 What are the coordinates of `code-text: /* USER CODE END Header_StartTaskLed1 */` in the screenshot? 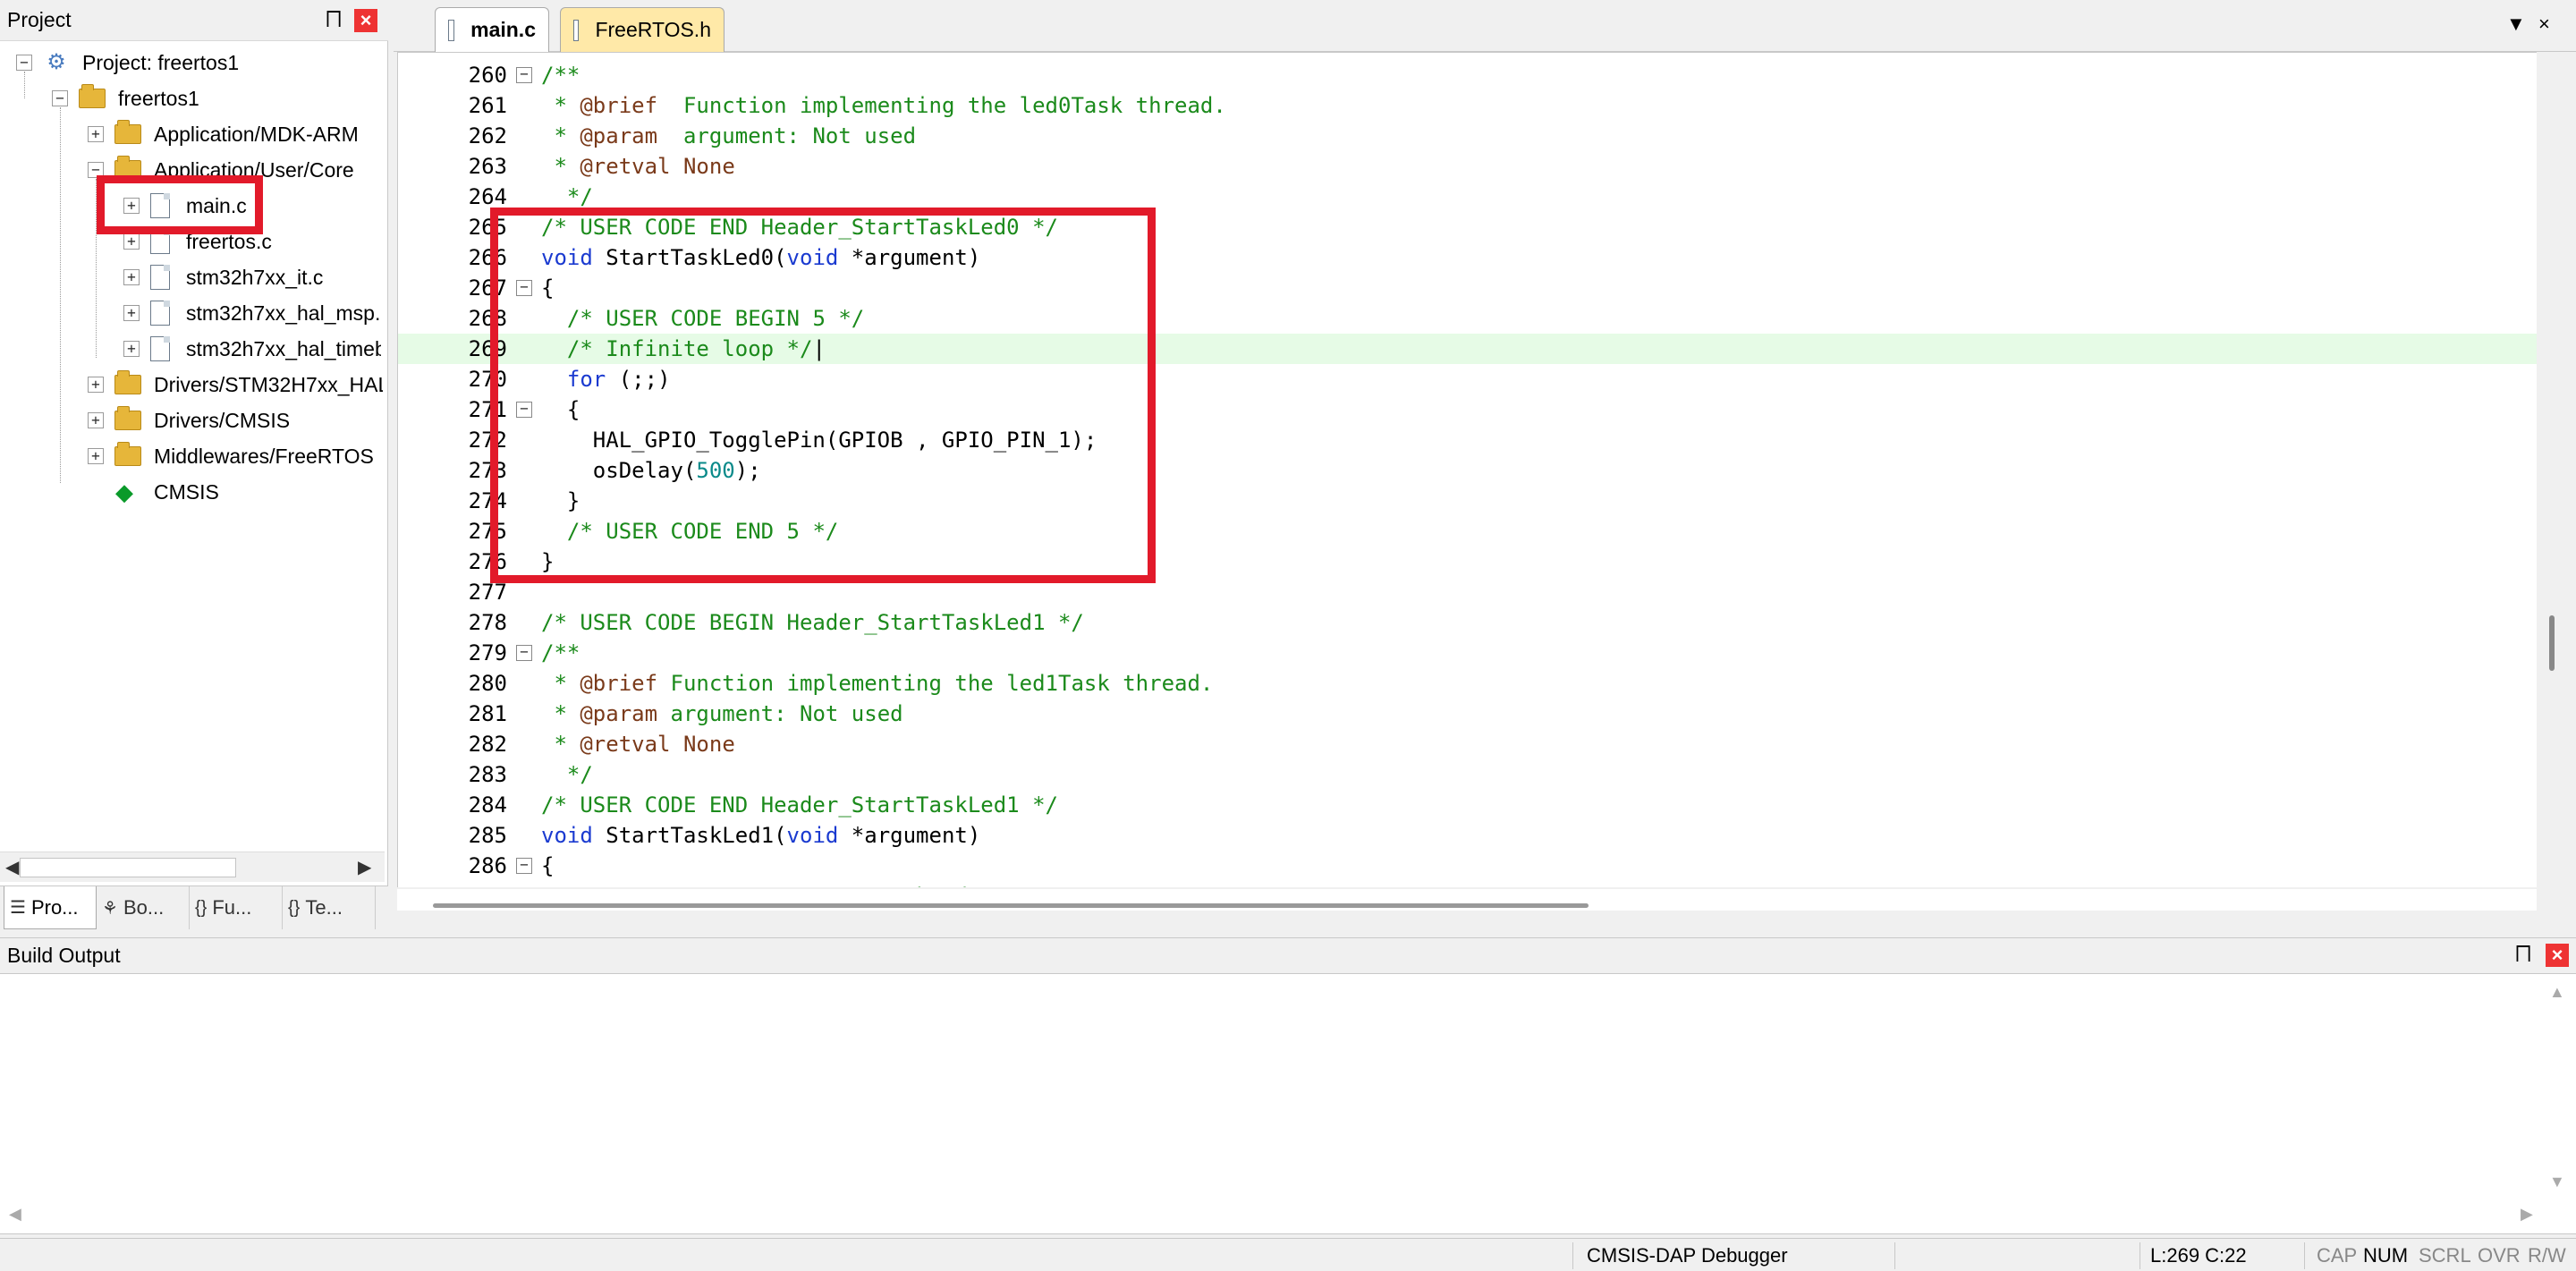 It's located at (799, 805).